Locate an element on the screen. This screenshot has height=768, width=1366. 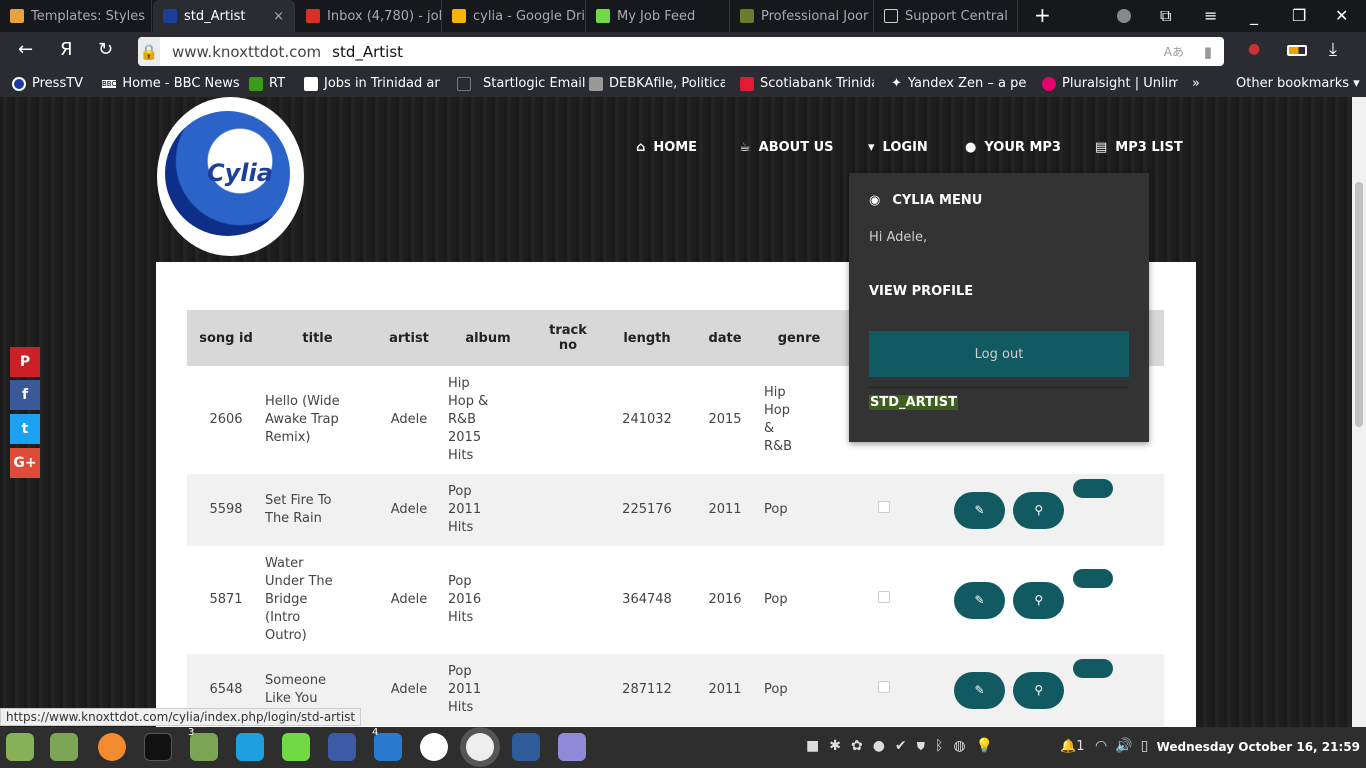
greeting: Hi Adele, is located at coordinates (898, 237).